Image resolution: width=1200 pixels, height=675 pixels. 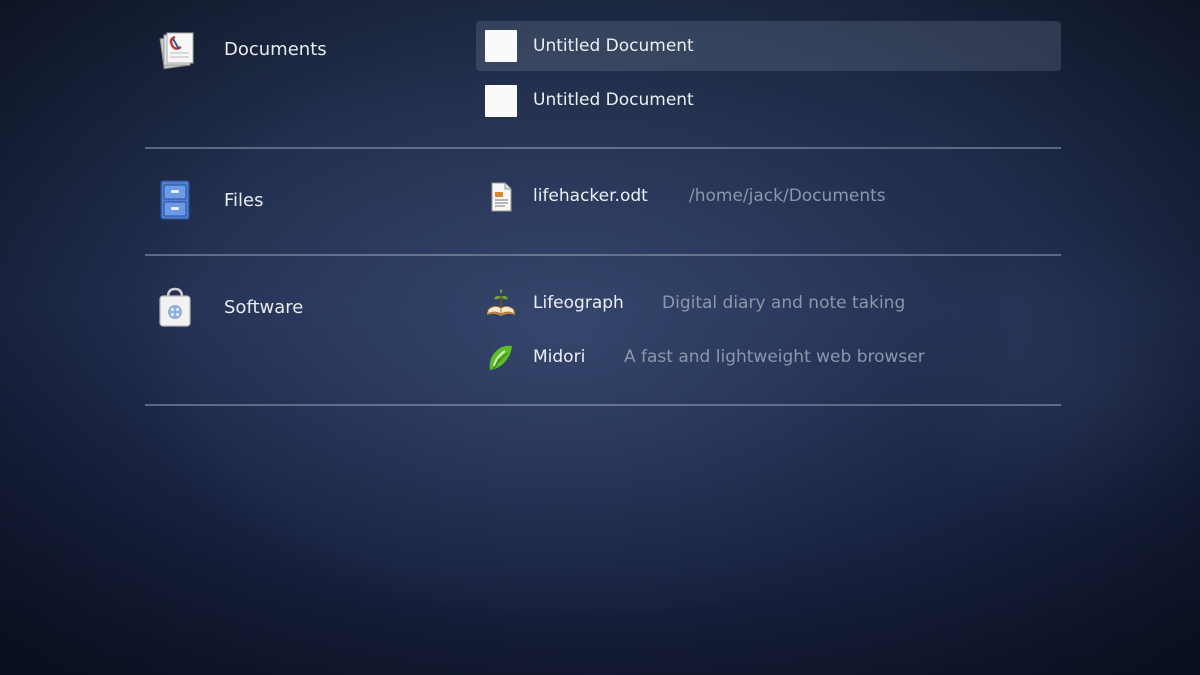 What do you see at coordinates (774, 357) in the screenshot?
I see `result-description: A fast and lightweight web browser` at bounding box center [774, 357].